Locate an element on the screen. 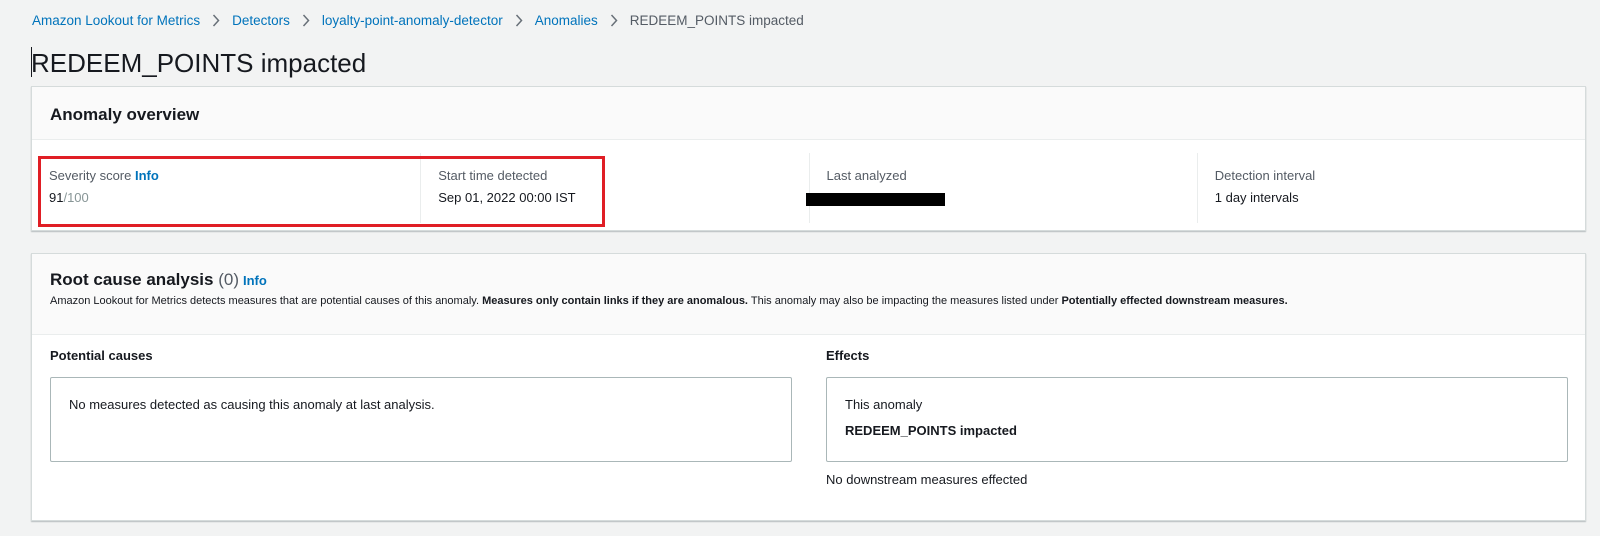 The width and height of the screenshot is (1600, 536). detection-interval-value: 1 day intervals is located at coordinates (1256, 197).